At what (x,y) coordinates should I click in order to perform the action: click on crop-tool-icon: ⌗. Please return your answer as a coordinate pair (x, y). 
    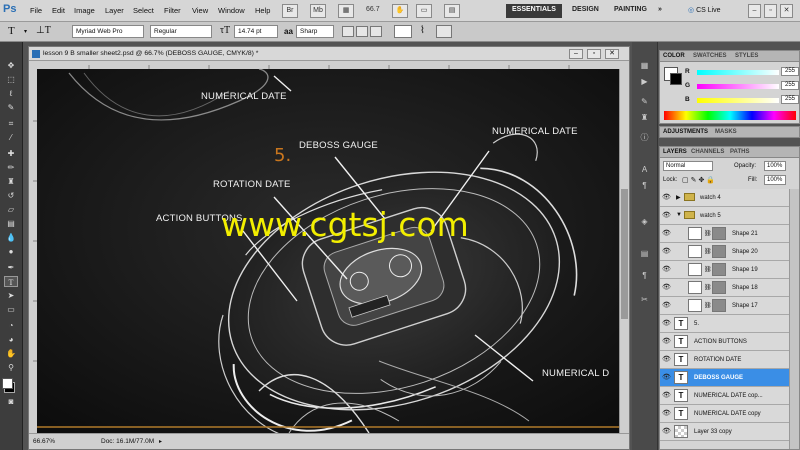
    Looking at the image, I should click on (11, 123).